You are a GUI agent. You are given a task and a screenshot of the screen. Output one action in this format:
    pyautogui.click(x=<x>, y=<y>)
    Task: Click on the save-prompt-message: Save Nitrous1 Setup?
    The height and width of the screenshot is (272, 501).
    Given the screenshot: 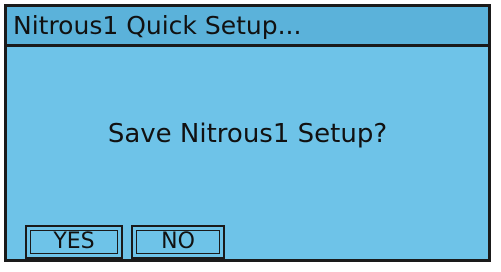 What is the action you would take?
    pyautogui.click(x=247, y=134)
    